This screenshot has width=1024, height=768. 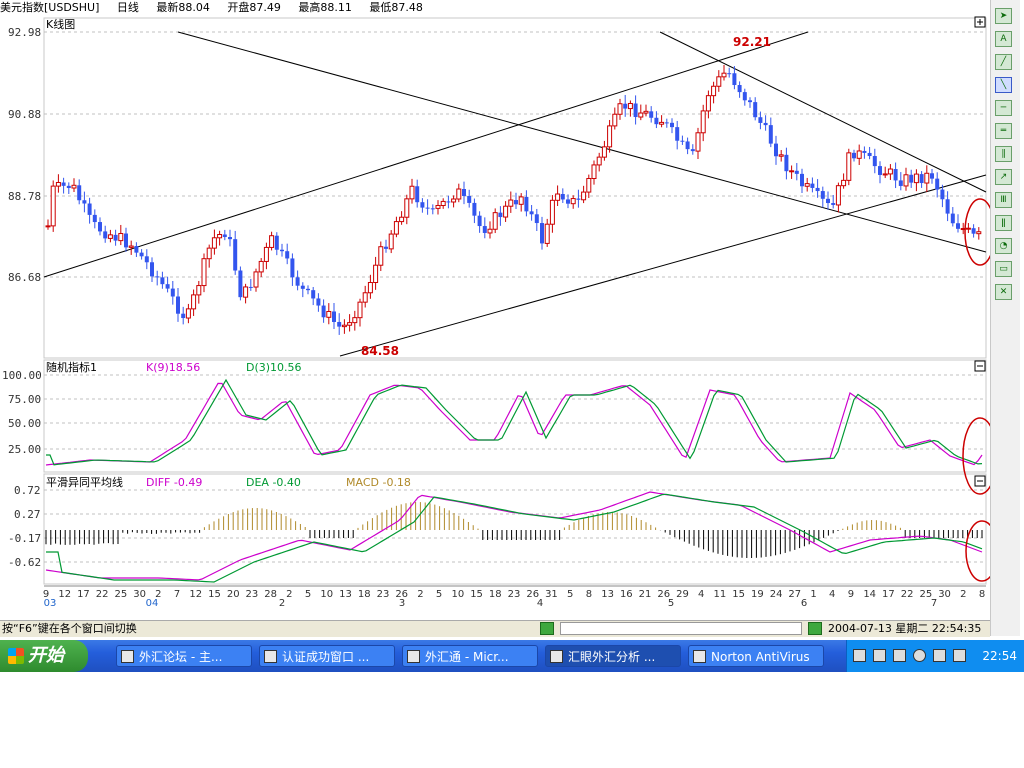 What do you see at coordinates (1003, 108) in the screenshot?
I see `segment-tool-icon: ─` at bounding box center [1003, 108].